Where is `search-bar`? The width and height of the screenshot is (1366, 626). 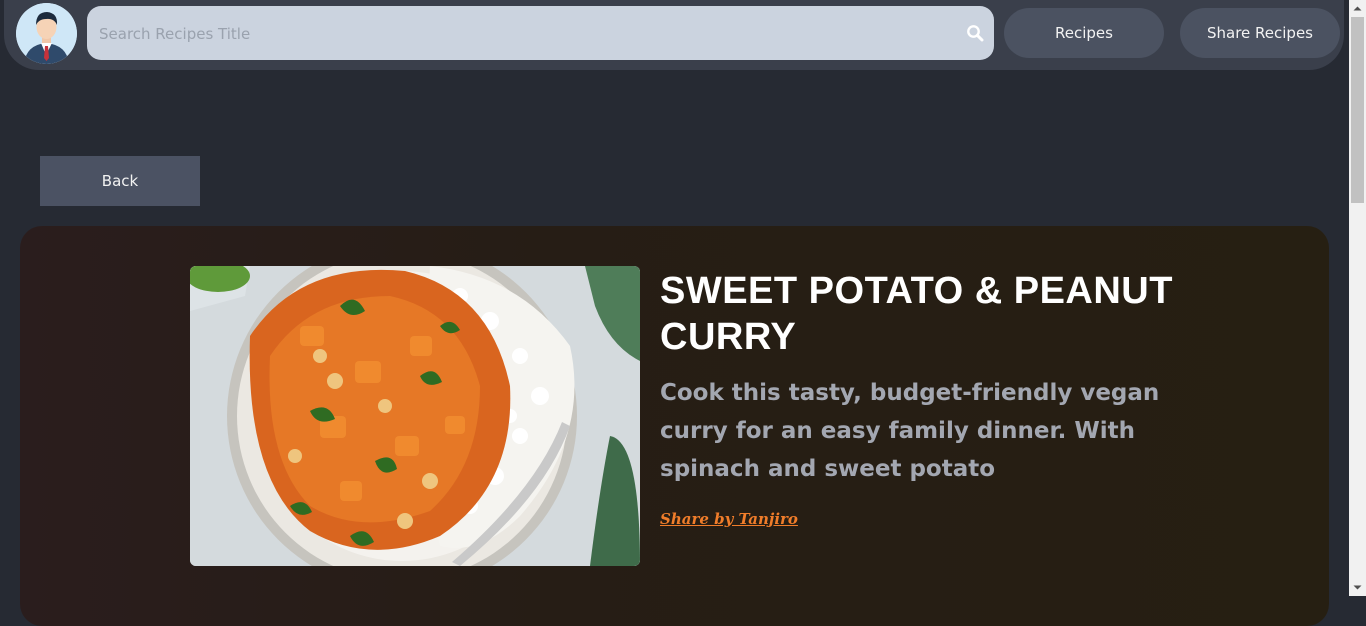 search-bar is located at coordinates (540, 34).